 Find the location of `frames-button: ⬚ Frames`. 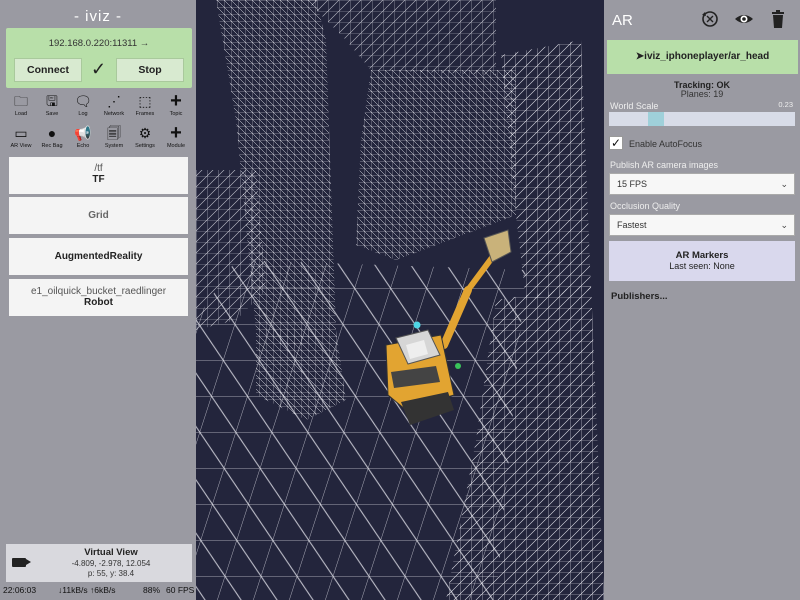

frames-button: ⬚ Frames is located at coordinates (145, 106).